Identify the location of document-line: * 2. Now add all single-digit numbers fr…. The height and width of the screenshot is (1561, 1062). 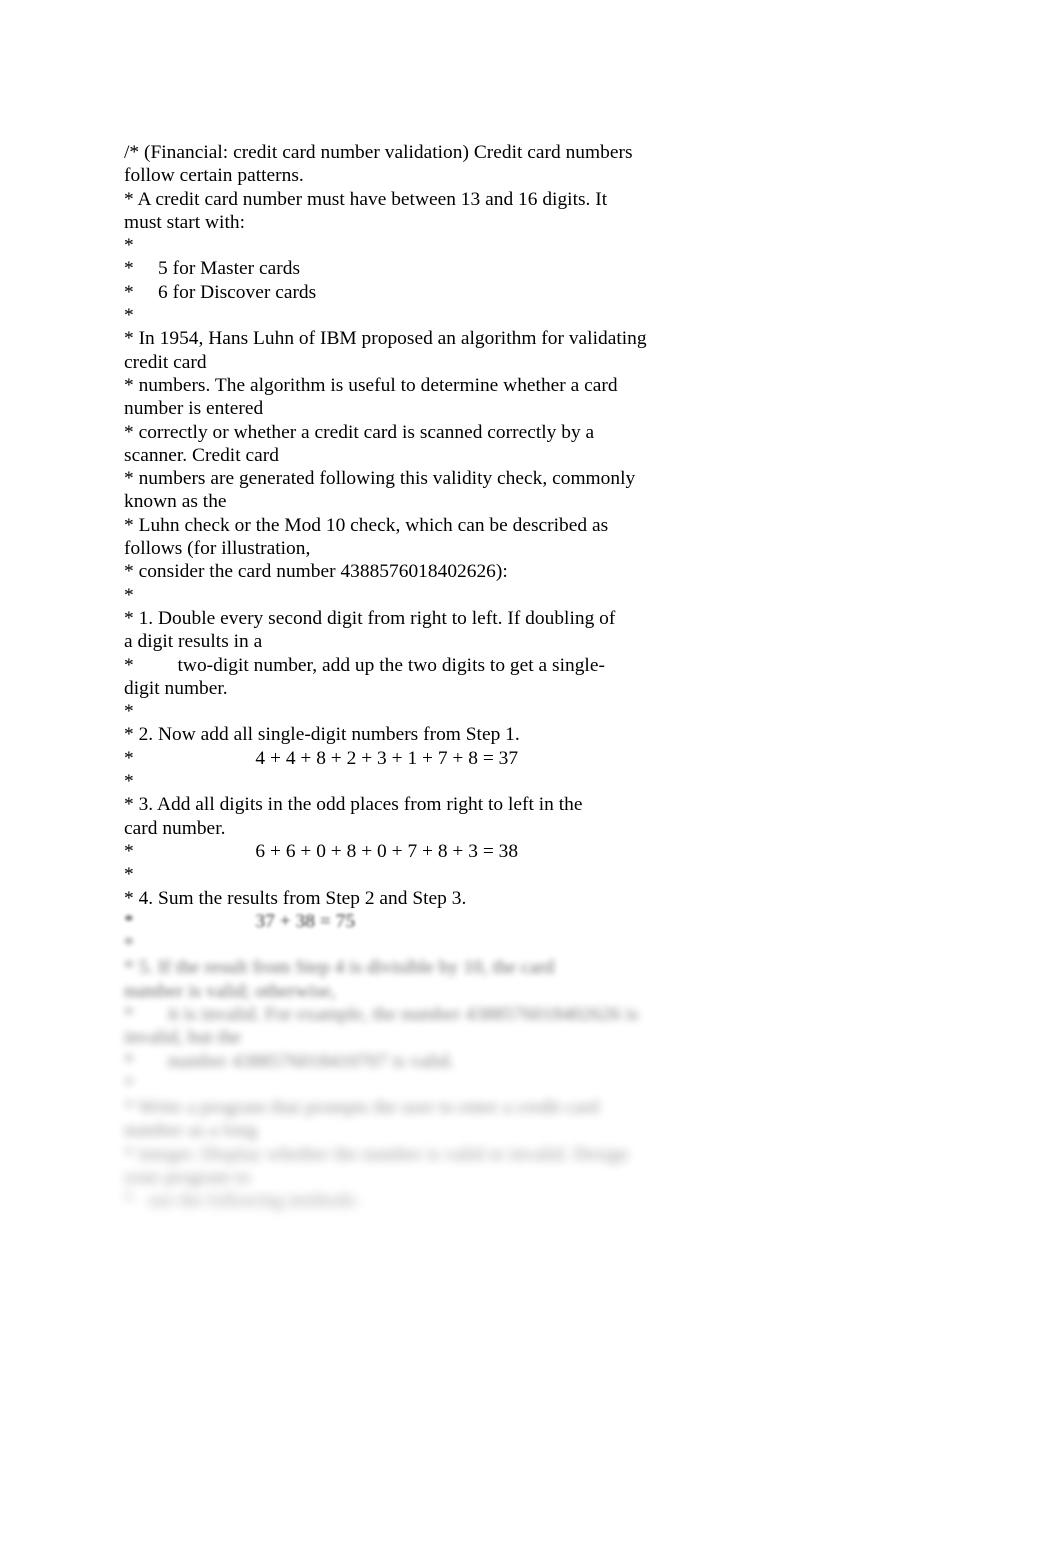
(322, 735).